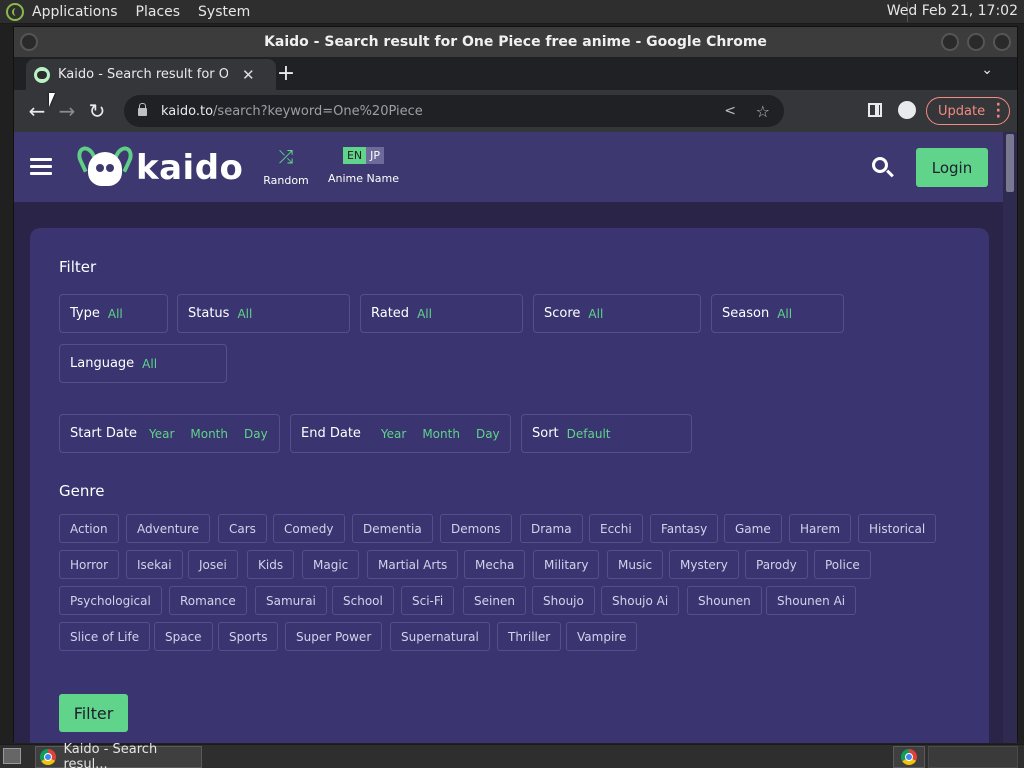 This screenshot has height=768, width=1024. I want to click on maximize-button, so click(976, 42).